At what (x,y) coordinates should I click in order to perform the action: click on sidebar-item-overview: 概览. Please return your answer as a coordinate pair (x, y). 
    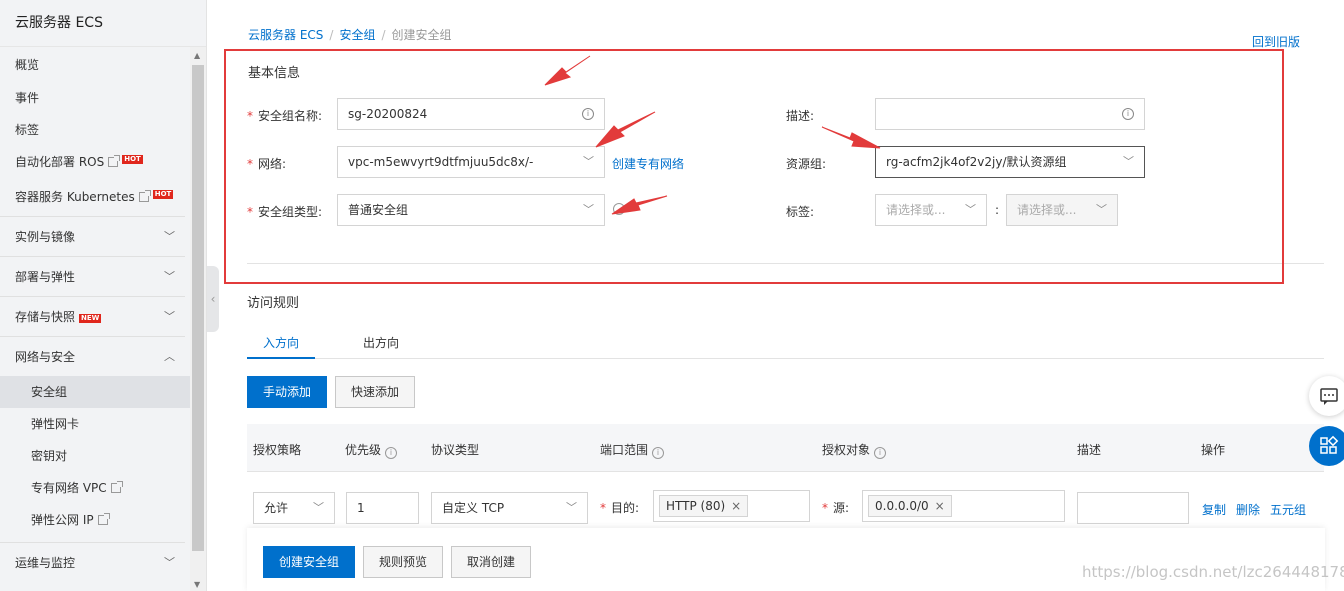
    Looking at the image, I should click on (103, 65).